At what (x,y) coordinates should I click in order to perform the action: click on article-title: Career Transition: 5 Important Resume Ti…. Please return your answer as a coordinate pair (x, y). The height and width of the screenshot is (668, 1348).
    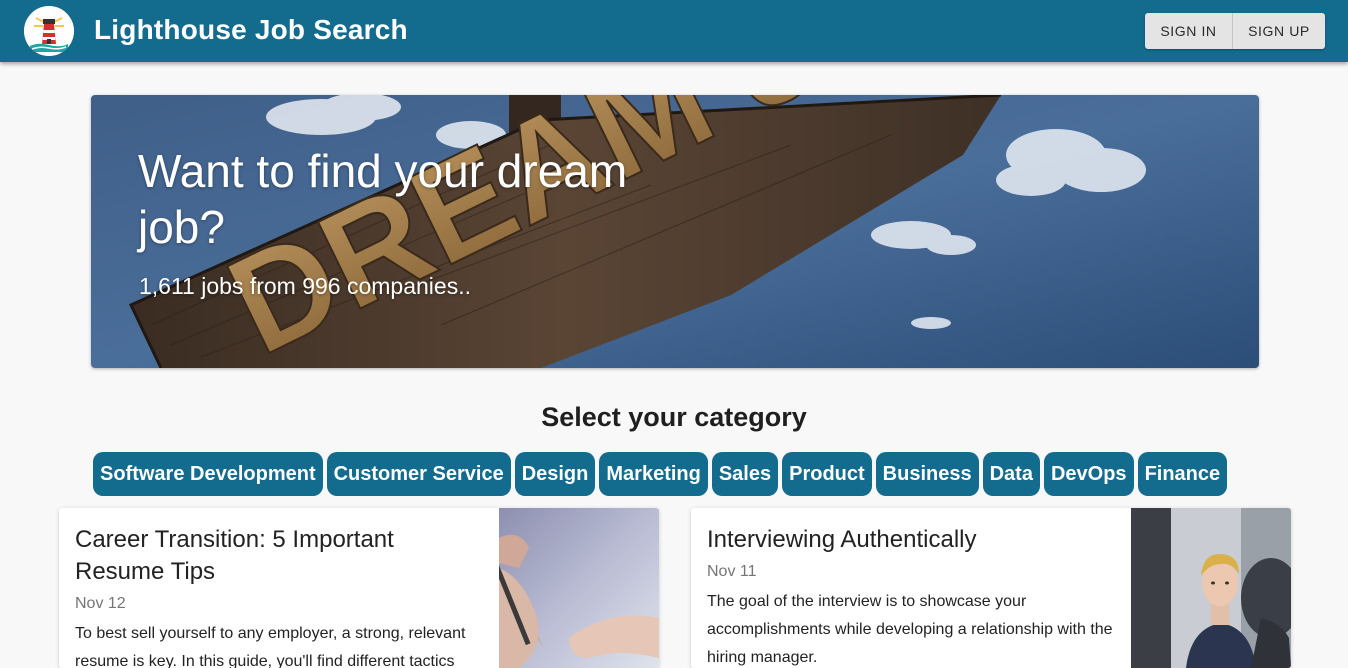
    Looking at the image, I should click on (280, 556).